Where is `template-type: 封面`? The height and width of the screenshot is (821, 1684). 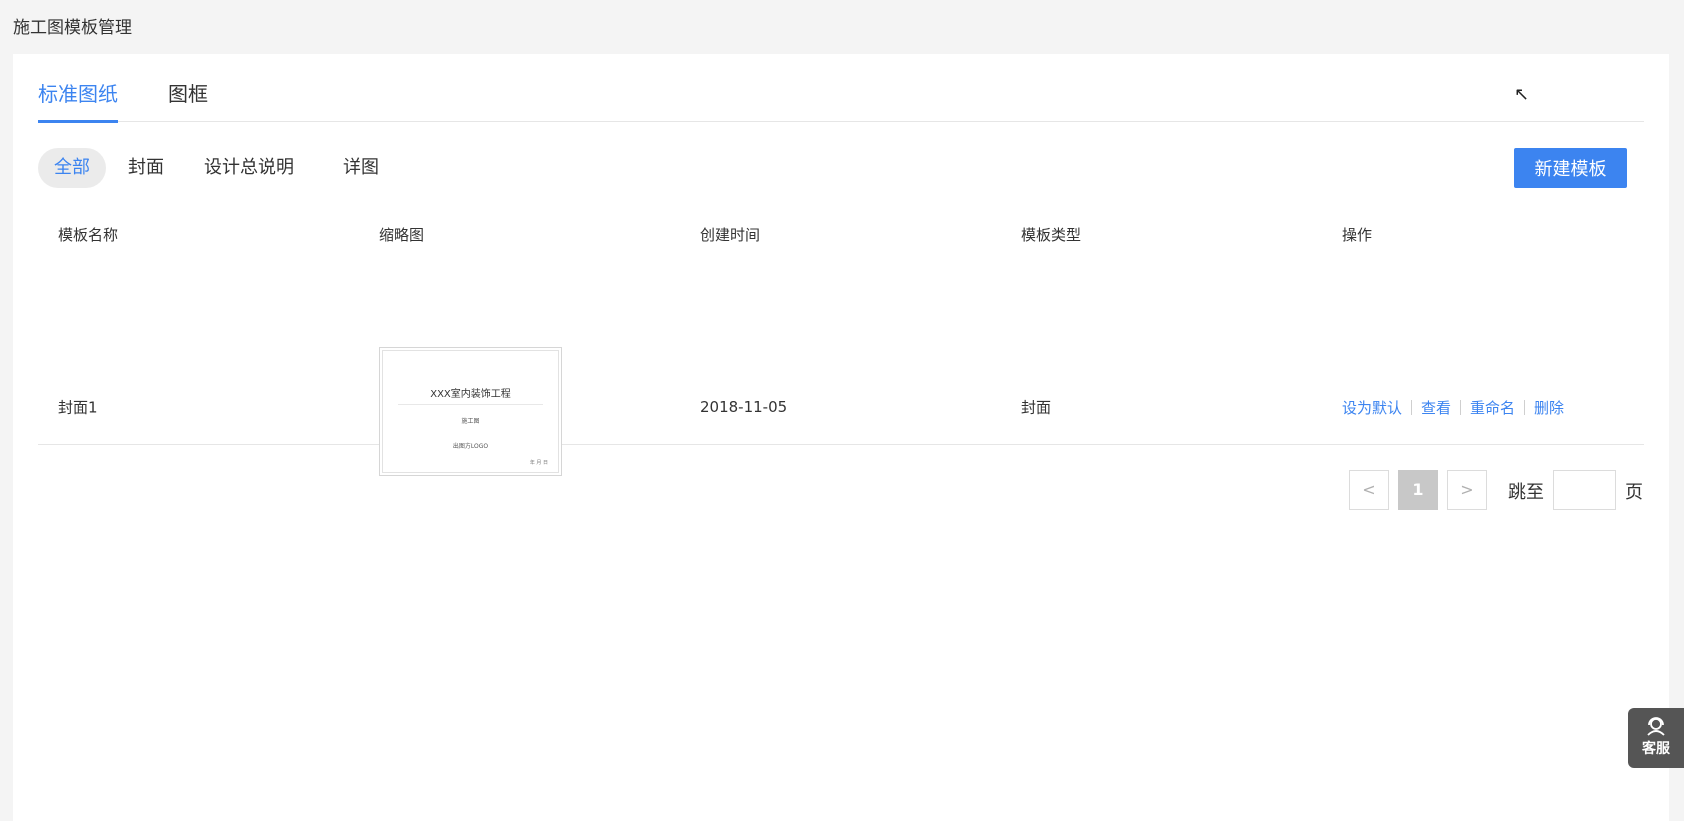 template-type: 封面 is located at coordinates (1036, 407).